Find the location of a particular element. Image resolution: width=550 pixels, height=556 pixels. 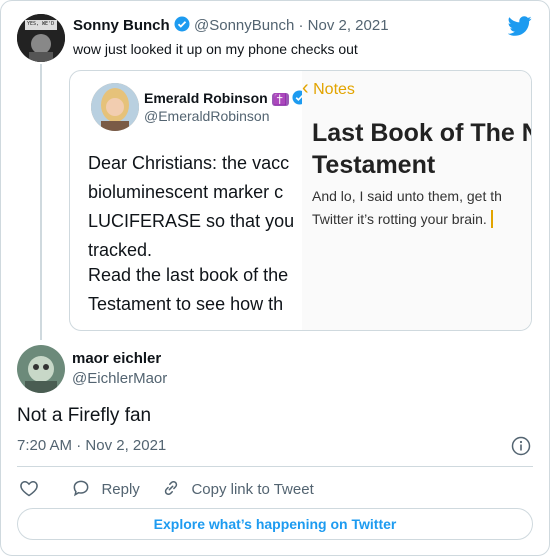

author-handle: @SonnyBunch is located at coordinates (244, 25).